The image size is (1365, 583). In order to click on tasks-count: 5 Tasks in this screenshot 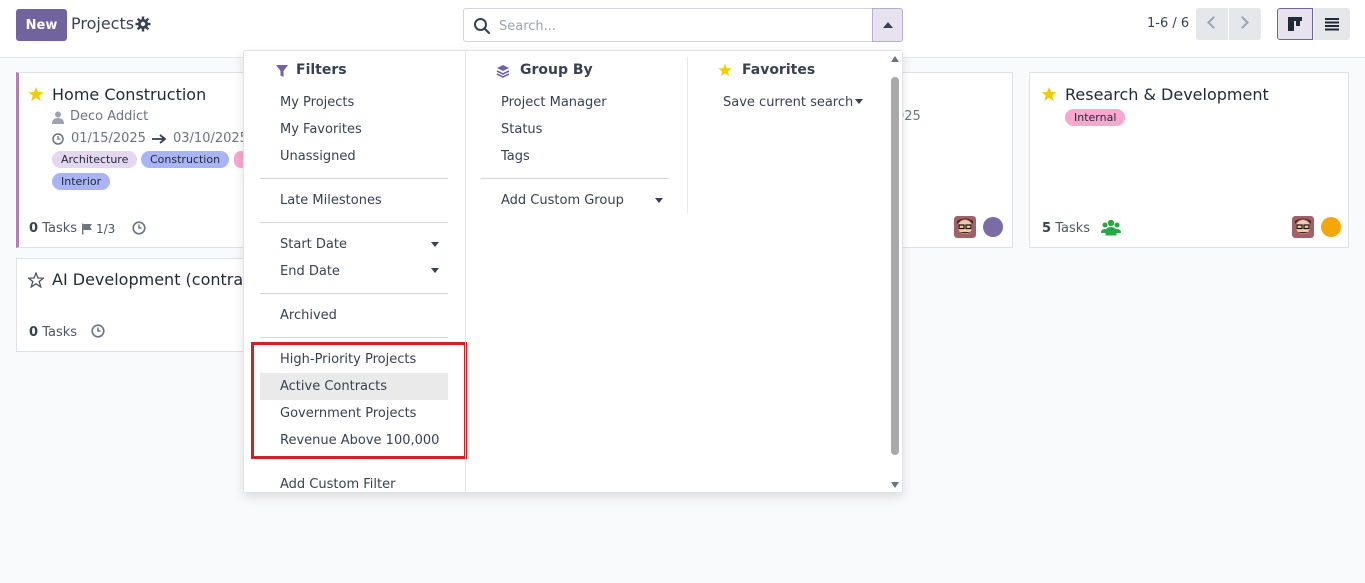, I will do `click(1066, 228)`.